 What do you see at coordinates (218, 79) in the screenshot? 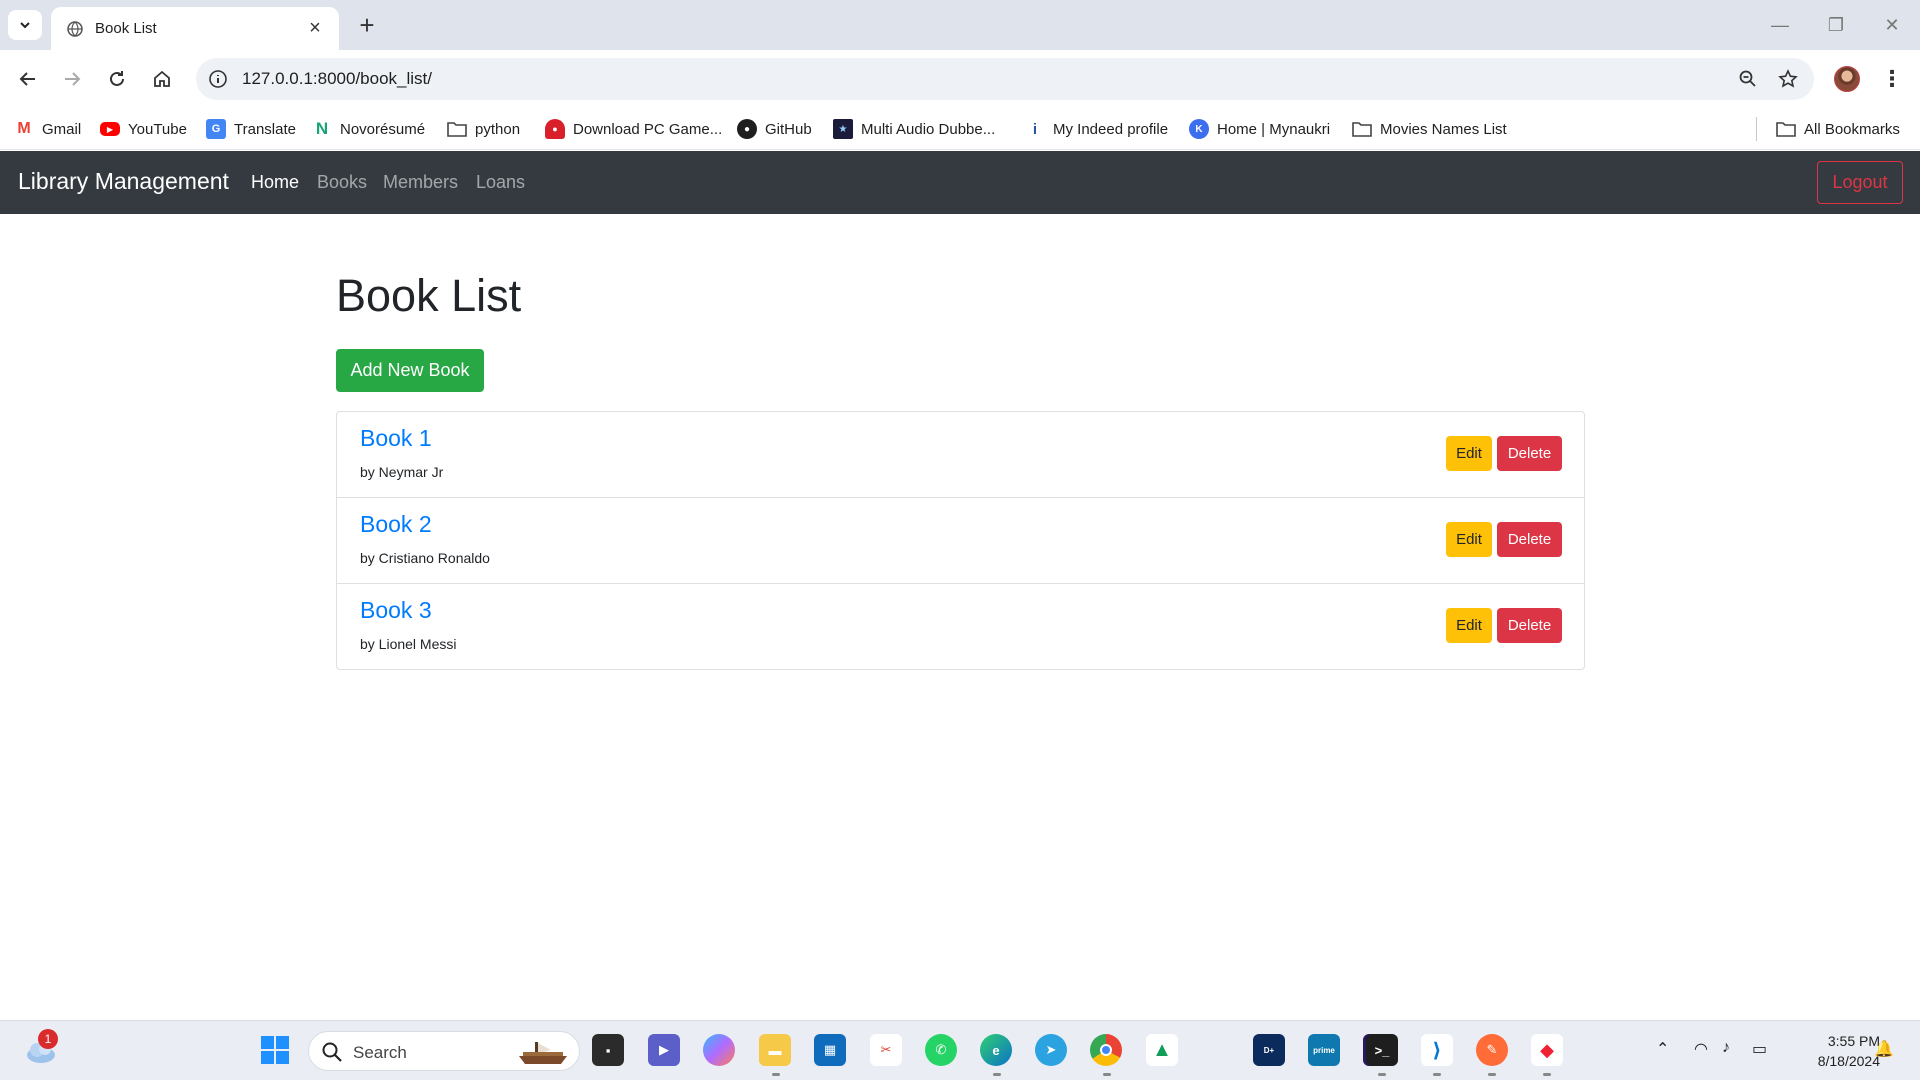
I see `site-info-icon` at bounding box center [218, 79].